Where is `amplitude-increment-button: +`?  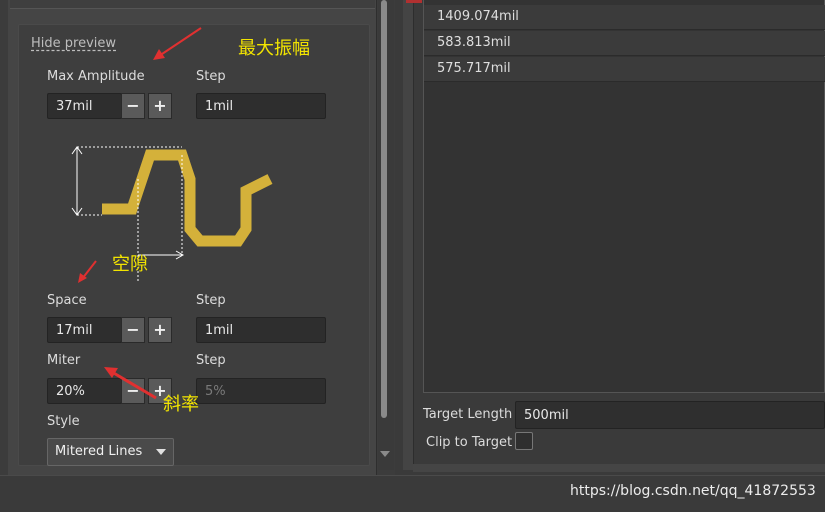
amplitude-increment-button: + is located at coordinates (160, 106).